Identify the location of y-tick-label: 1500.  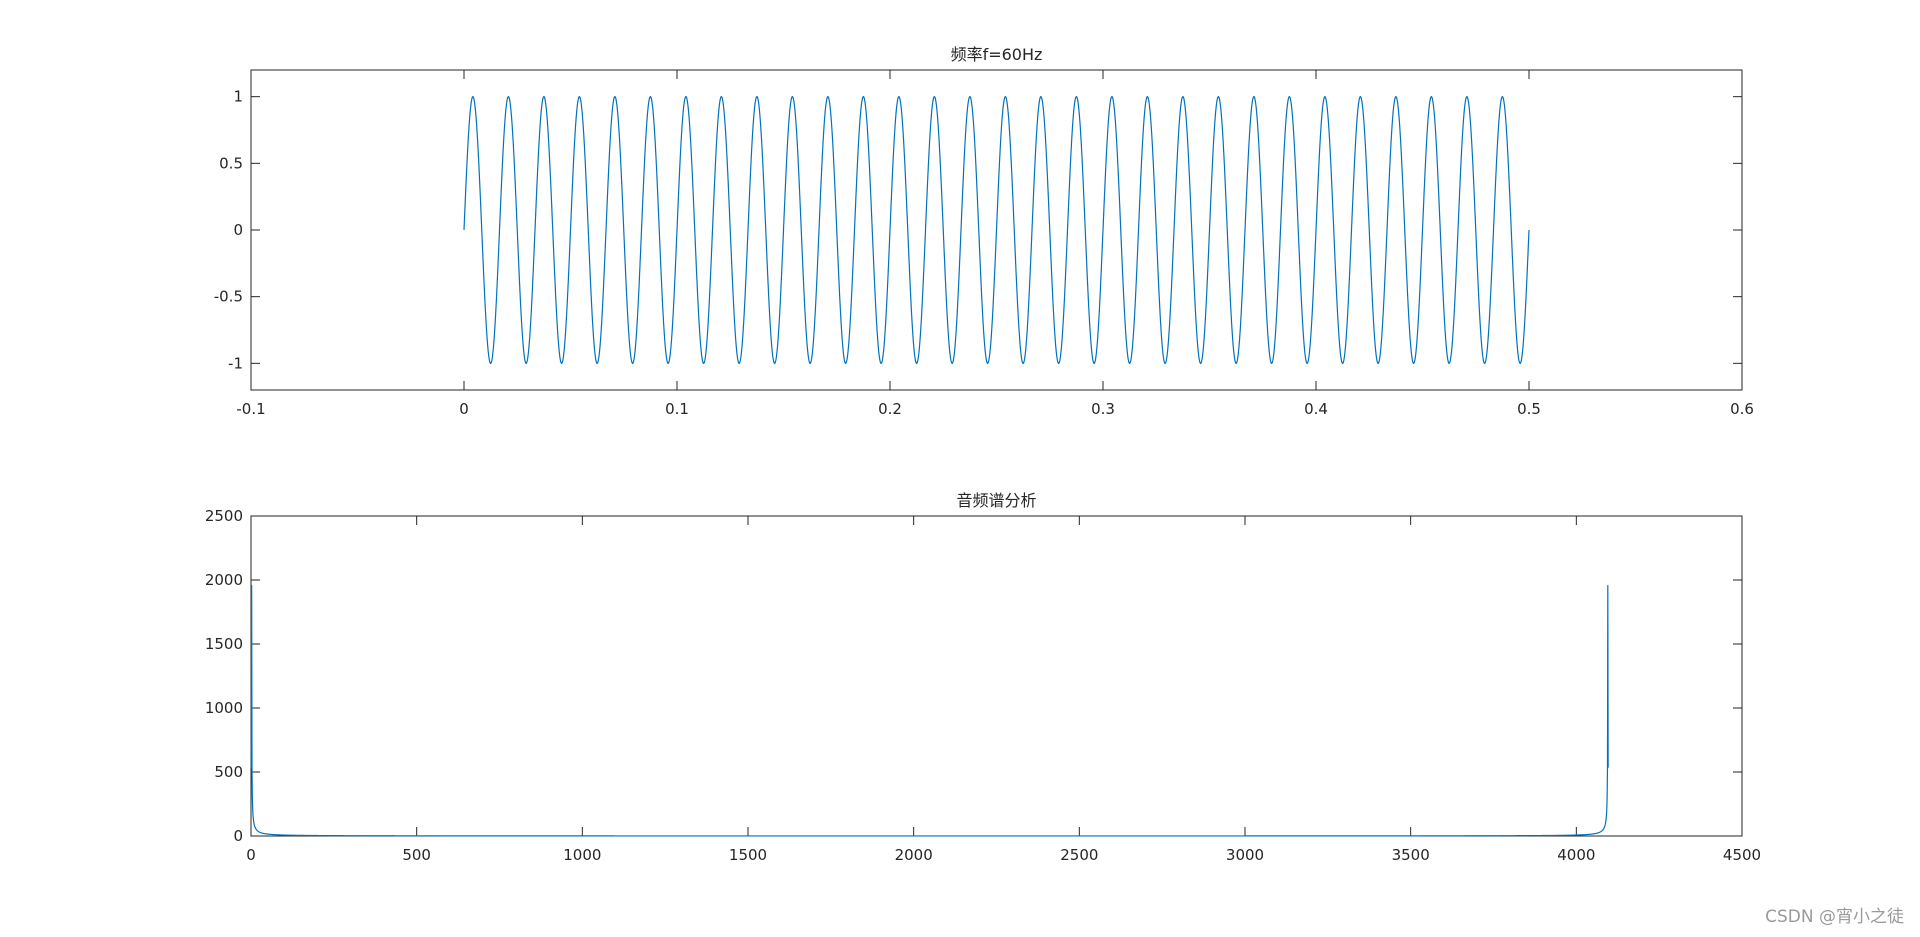
(224, 644).